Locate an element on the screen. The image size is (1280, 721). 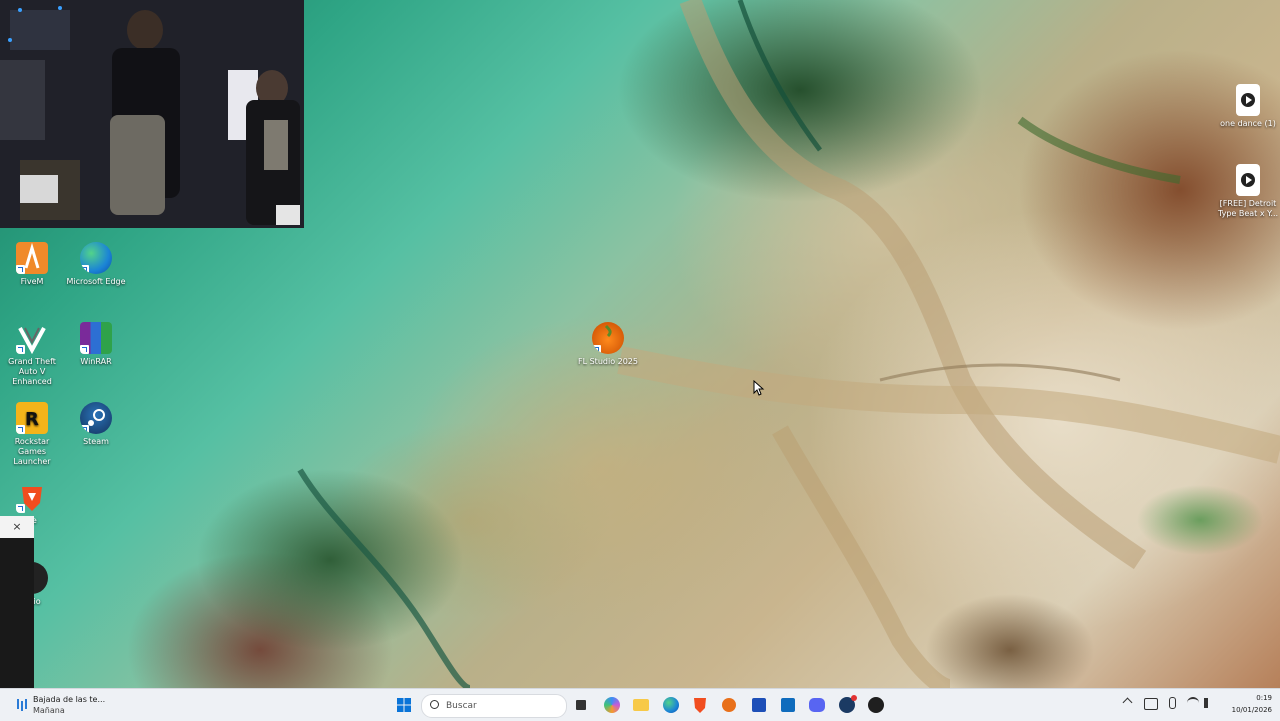
weather-subtitle: Mañana is located at coordinates (49, 710).